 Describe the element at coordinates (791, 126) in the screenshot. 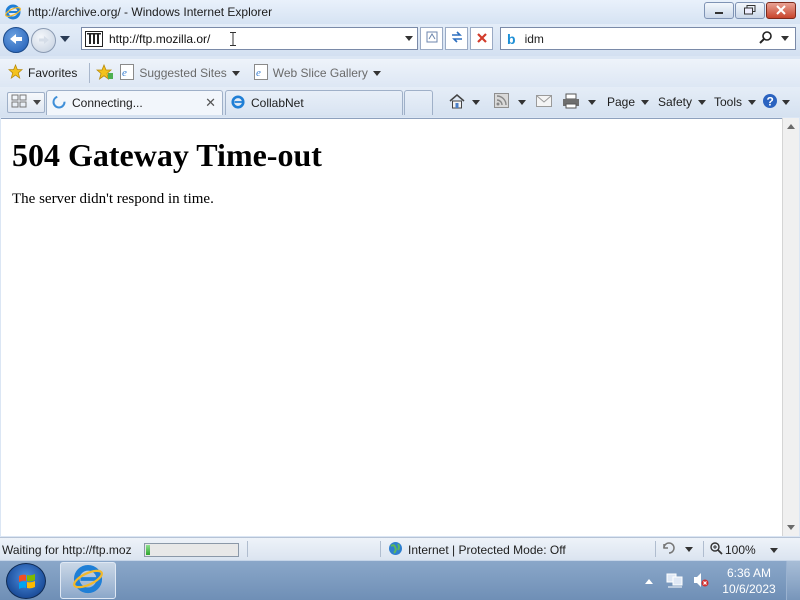

I see `scroll-up-icon` at that location.